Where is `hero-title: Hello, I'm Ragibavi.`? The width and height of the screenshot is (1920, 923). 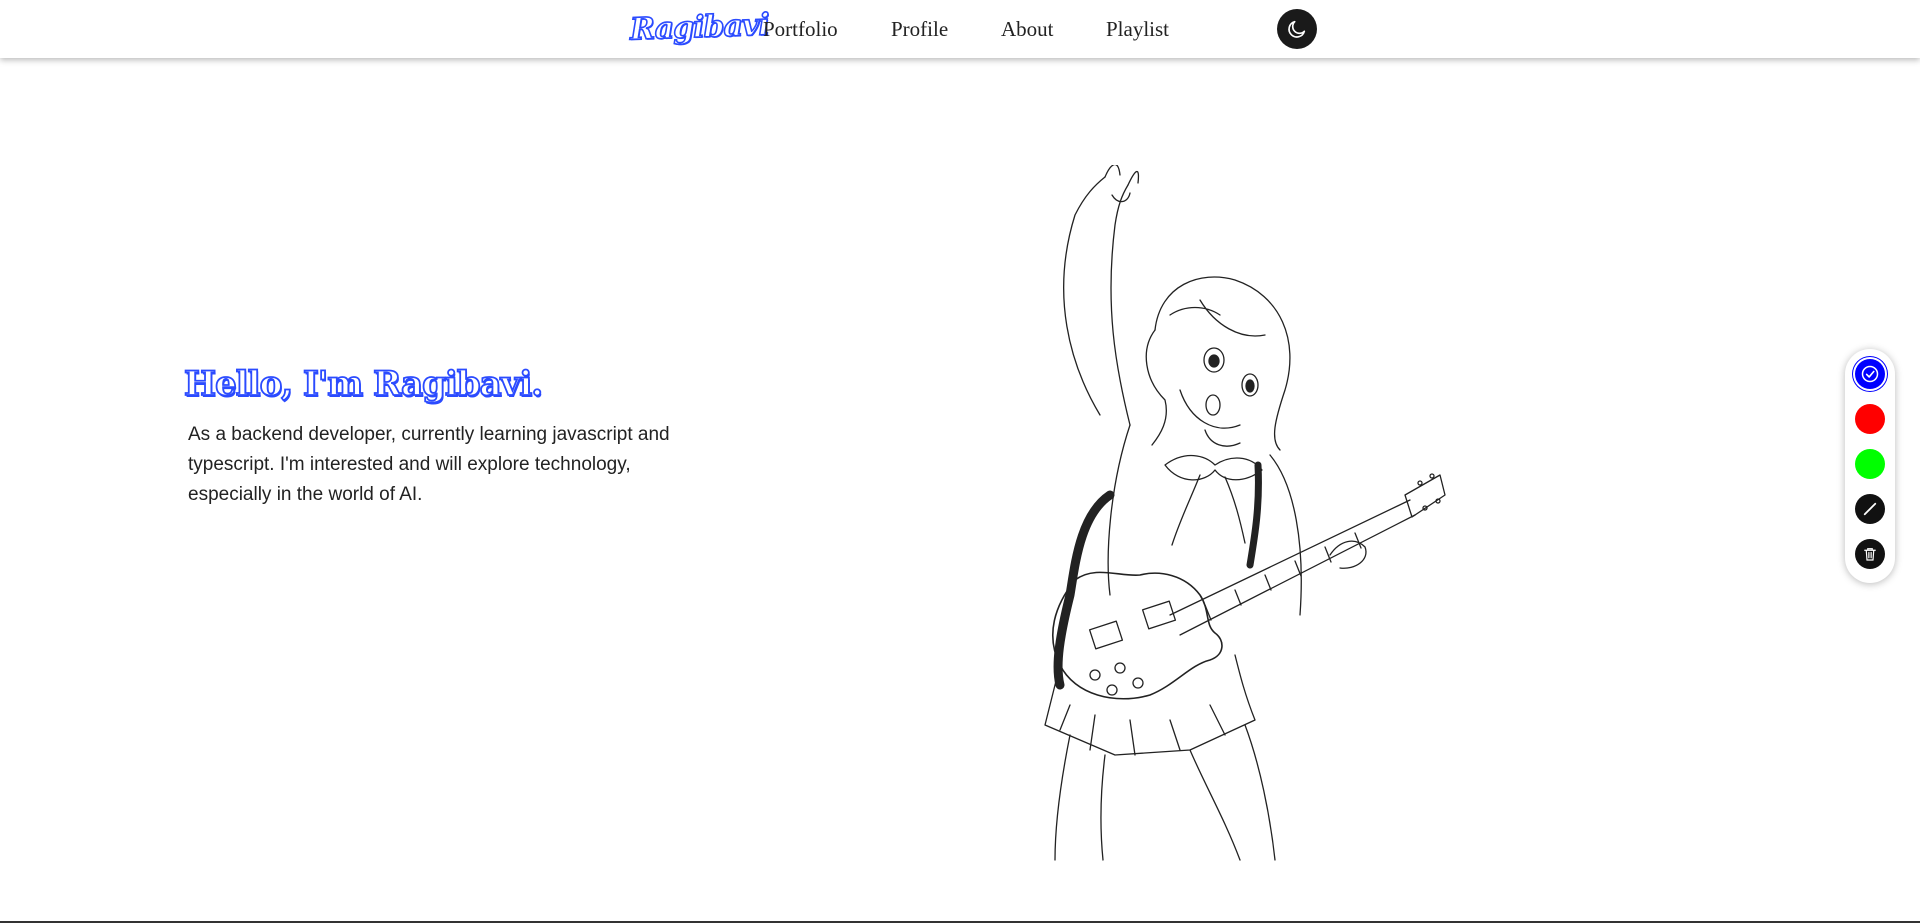
hero-title: Hello, I'm Ragibavi. is located at coordinates (363, 384).